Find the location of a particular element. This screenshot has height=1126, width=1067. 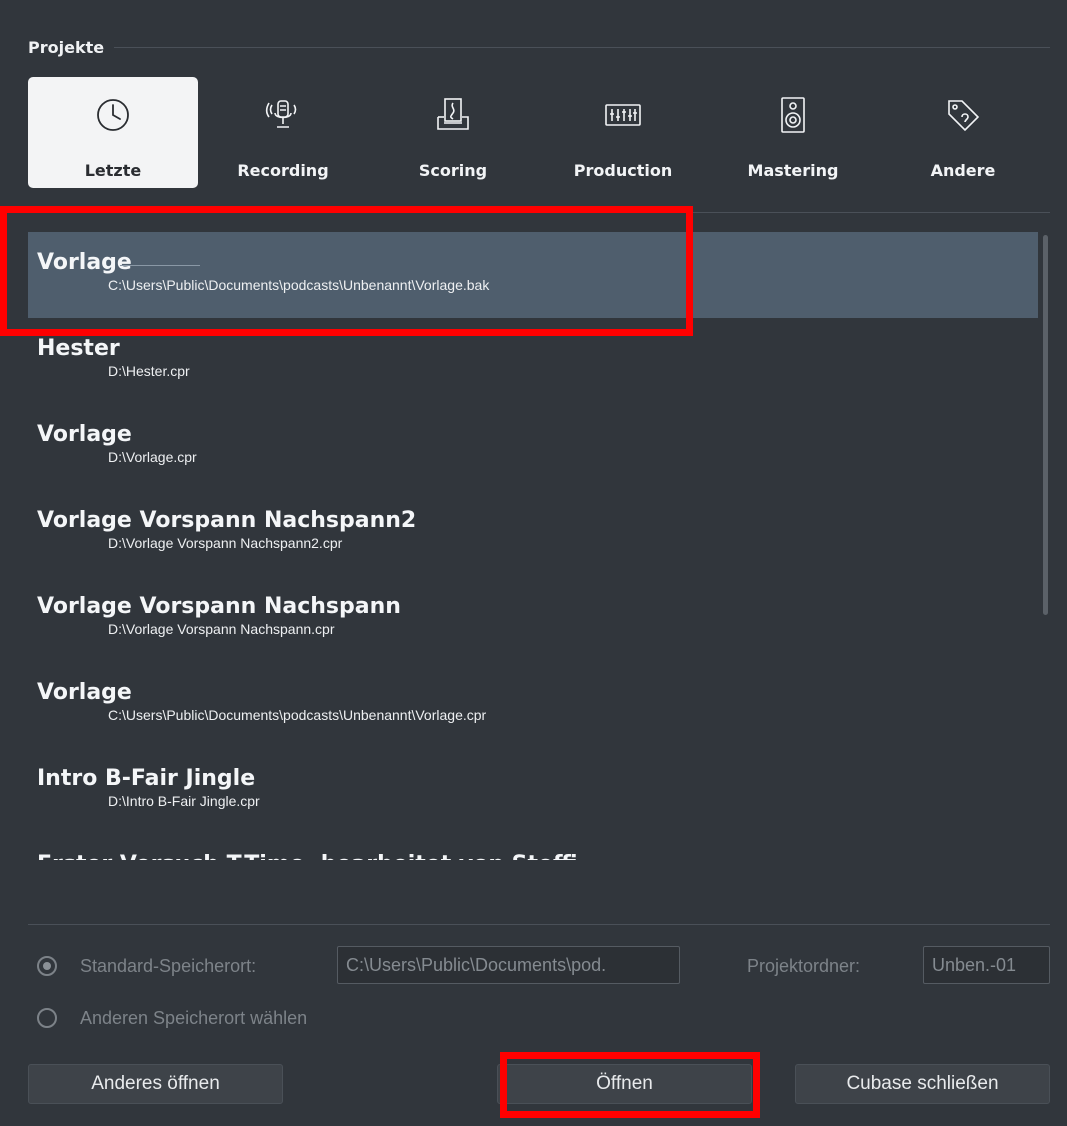

tab-label: Letzte is located at coordinates (113, 170).